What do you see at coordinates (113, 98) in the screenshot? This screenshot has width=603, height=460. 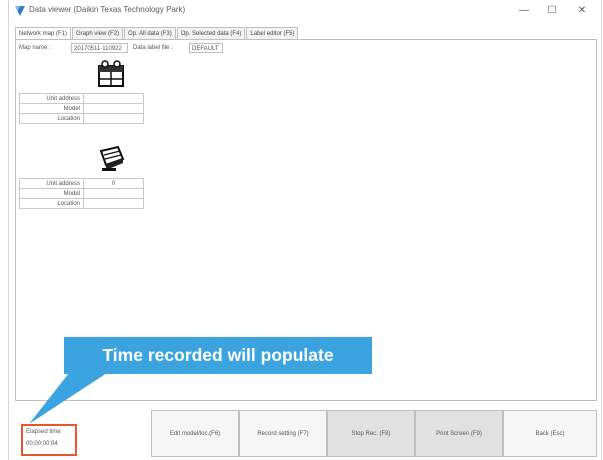 I see `unit-address-value` at bounding box center [113, 98].